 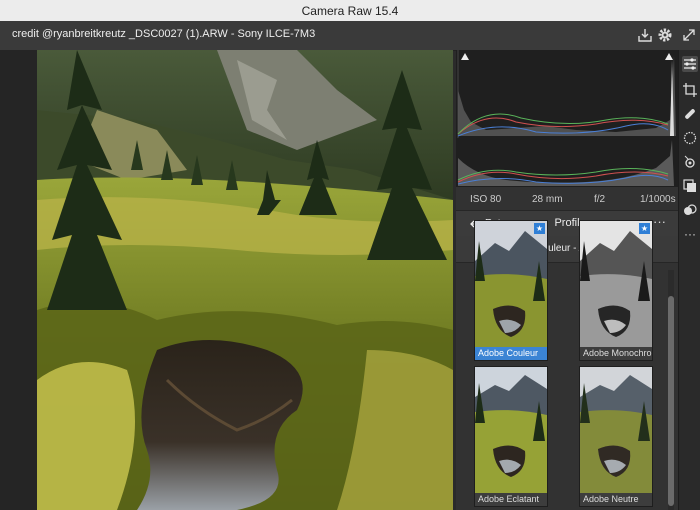 What do you see at coordinates (645, 35) in the screenshot?
I see `save-icon` at bounding box center [645, 35].